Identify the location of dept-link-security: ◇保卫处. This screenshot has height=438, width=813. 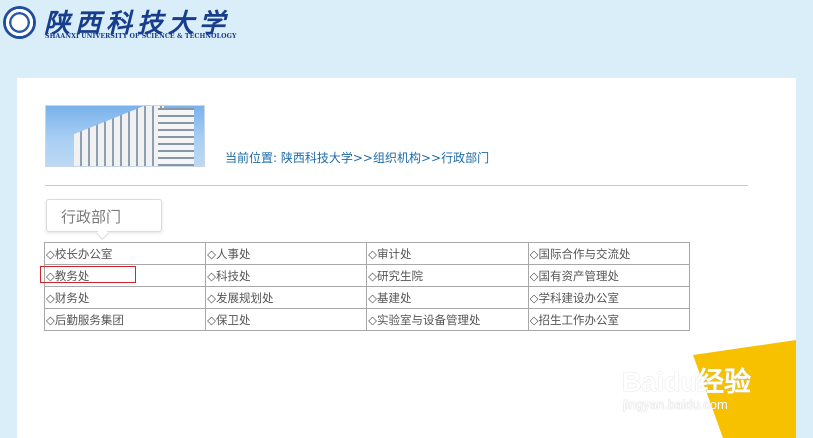
(286, 319).